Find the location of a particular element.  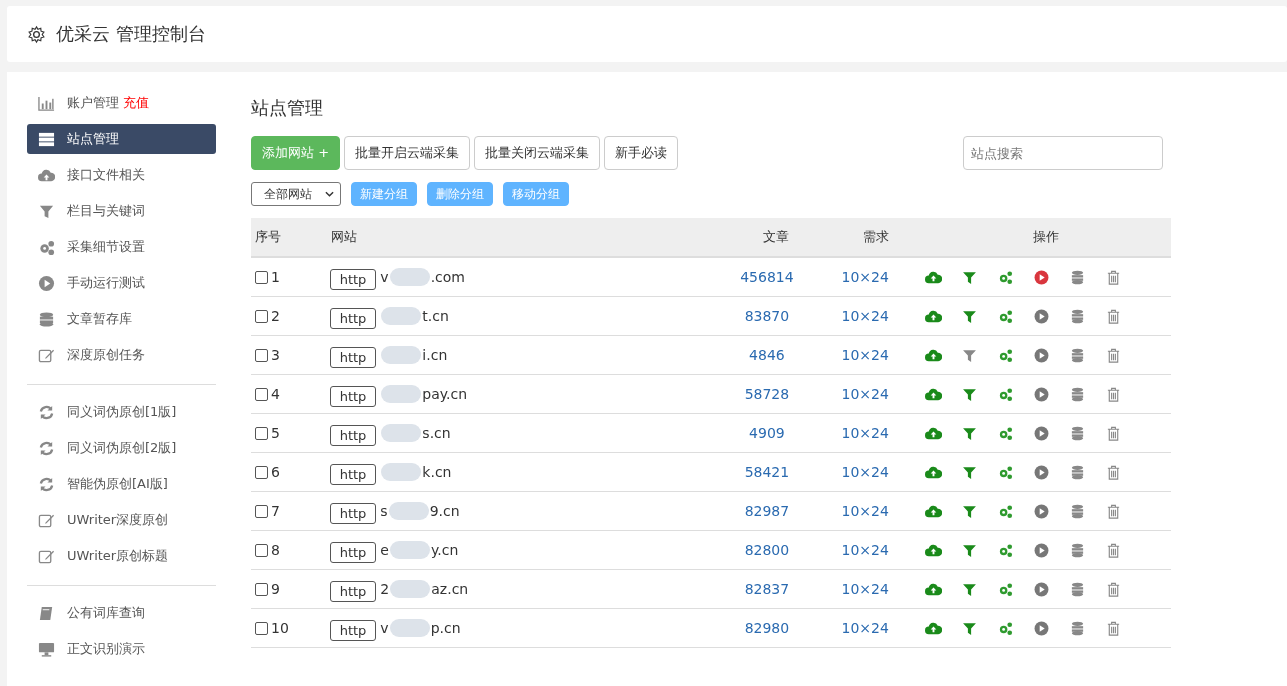

article-count: 58421 is located at coordinates (767, 472).